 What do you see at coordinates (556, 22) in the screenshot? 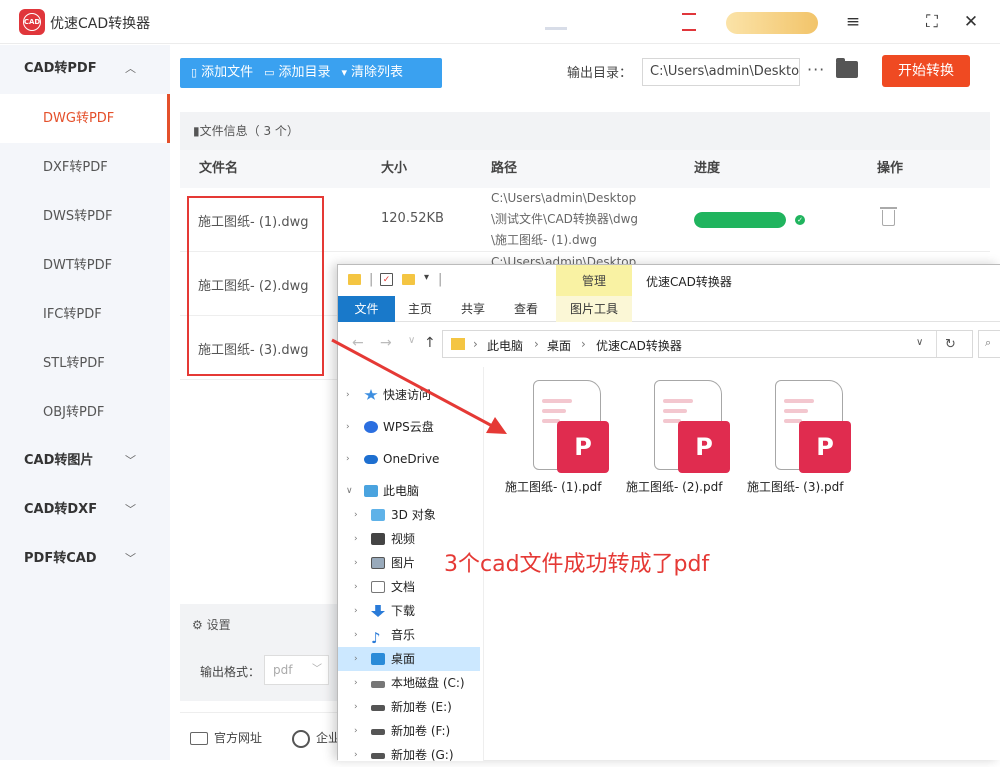
I see `skin-icon` at bounding box center [556, 22].